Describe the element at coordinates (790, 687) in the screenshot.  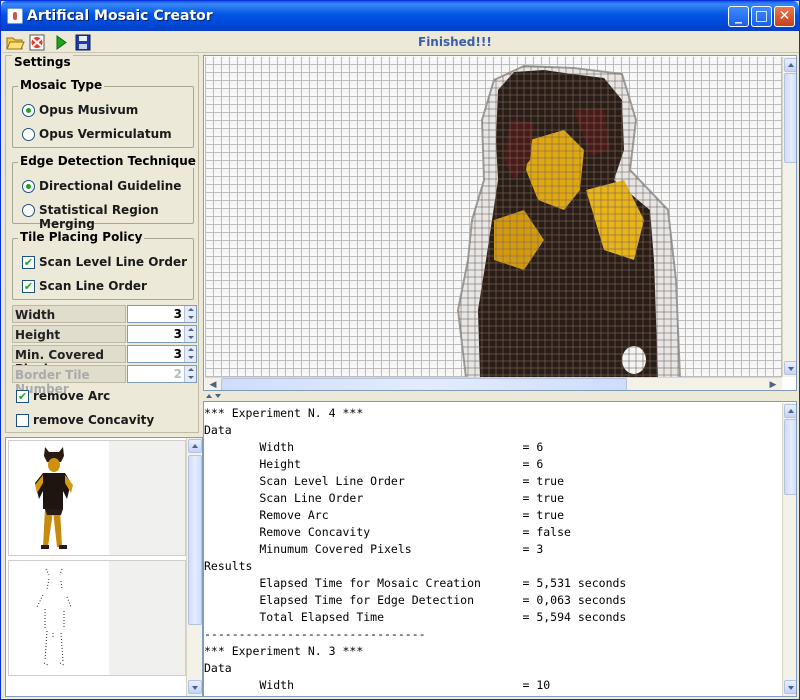
I see `console-scroll-down-icon` at that location.